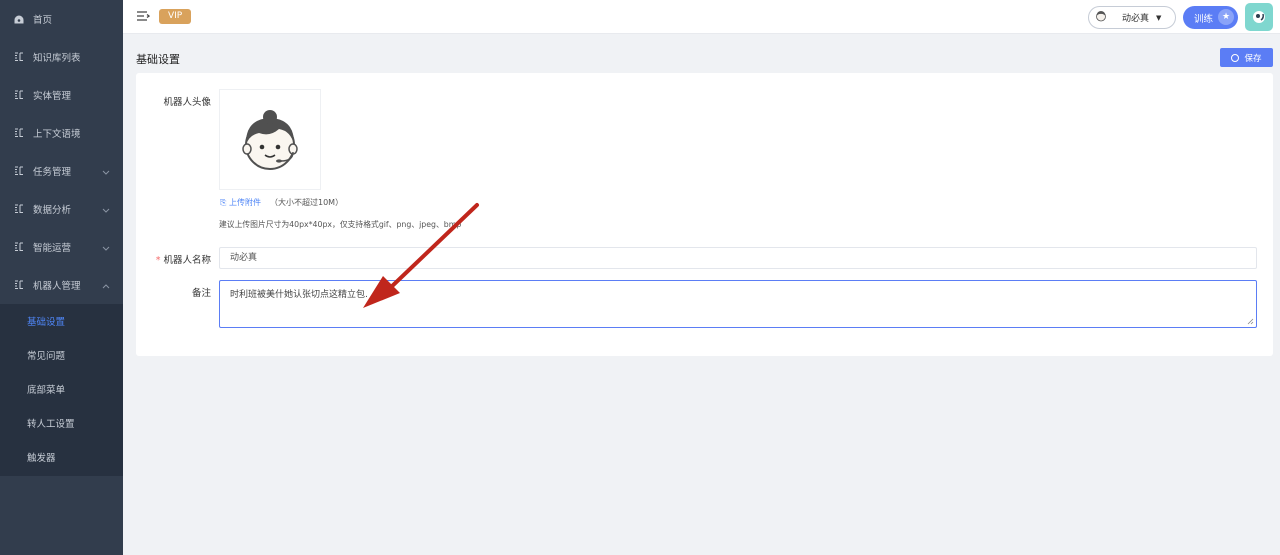  I want to click on sidebar-item-label: 智能运营, so click(52, 248).